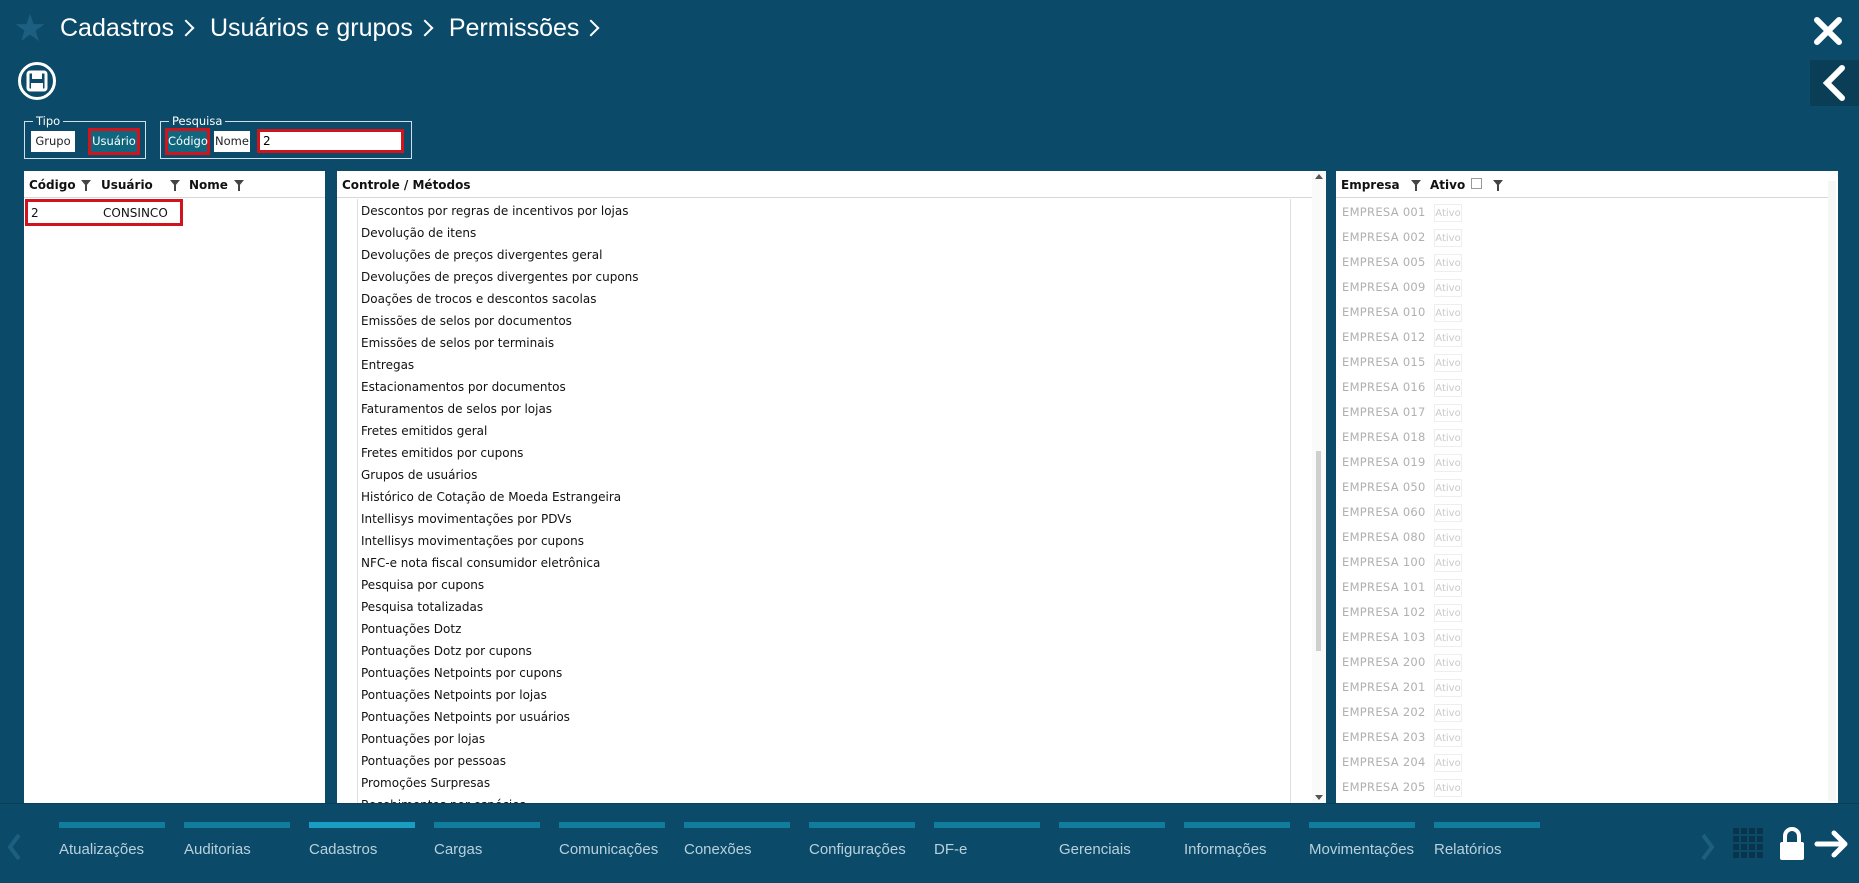  I want to click on table-row: EMPRESA 002 Ativo, so click(1576, 238).